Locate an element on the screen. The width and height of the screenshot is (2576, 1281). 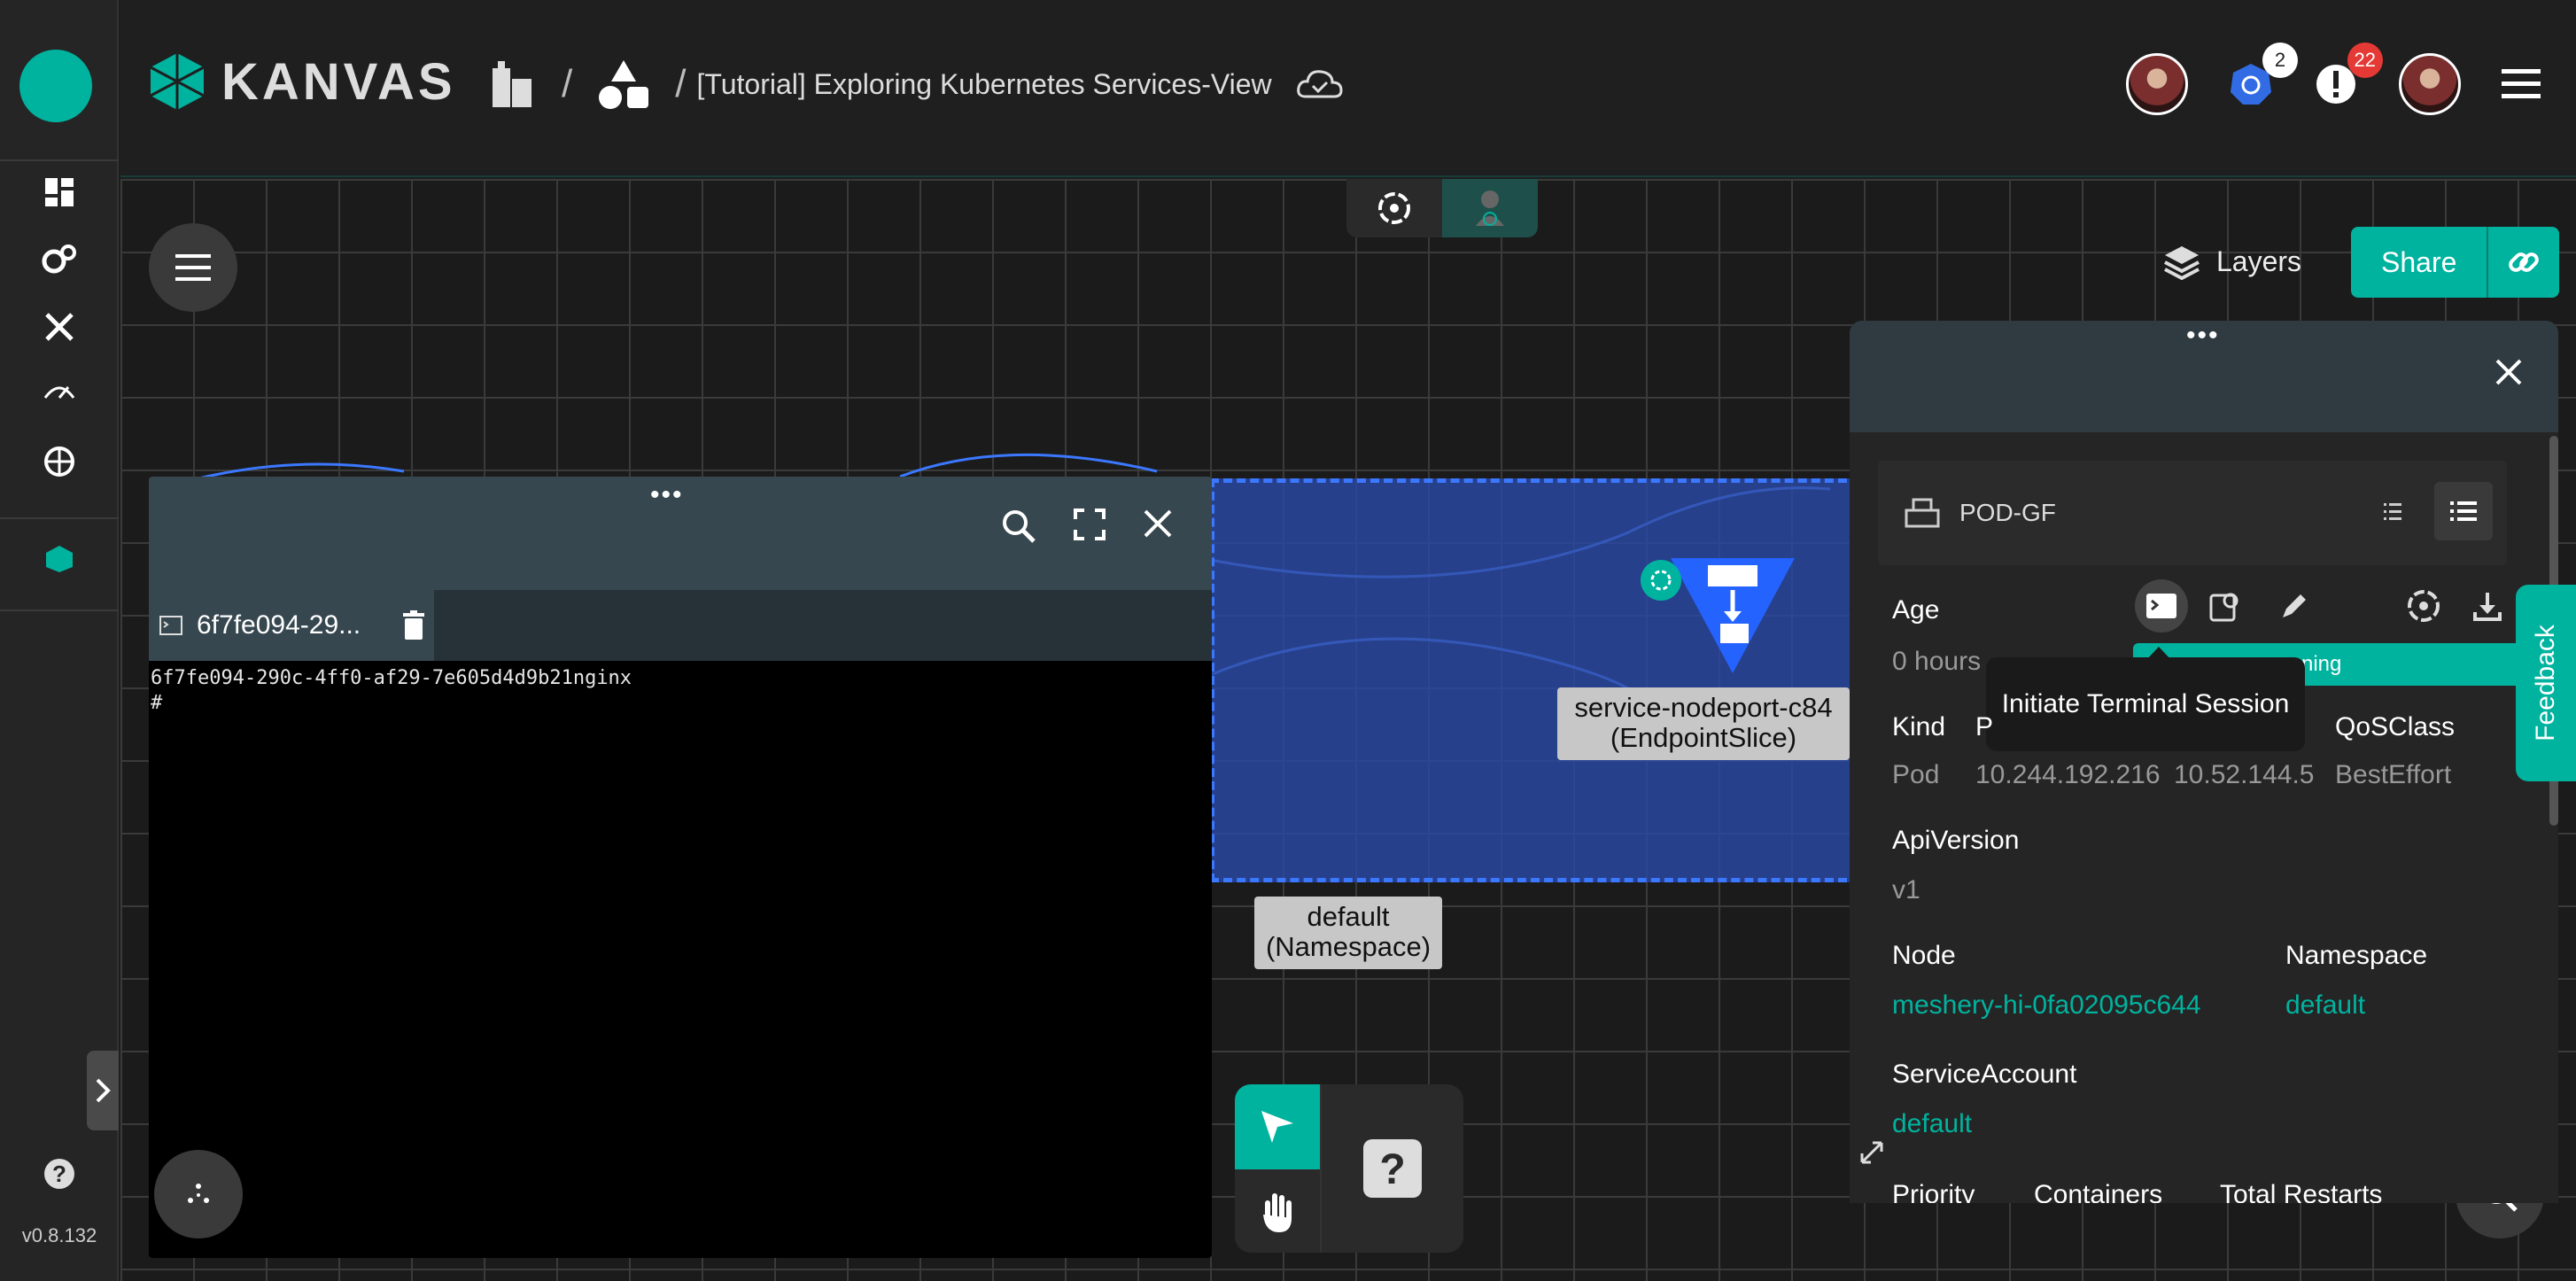
namespace-name: default is located at coordinates (1348, 916).